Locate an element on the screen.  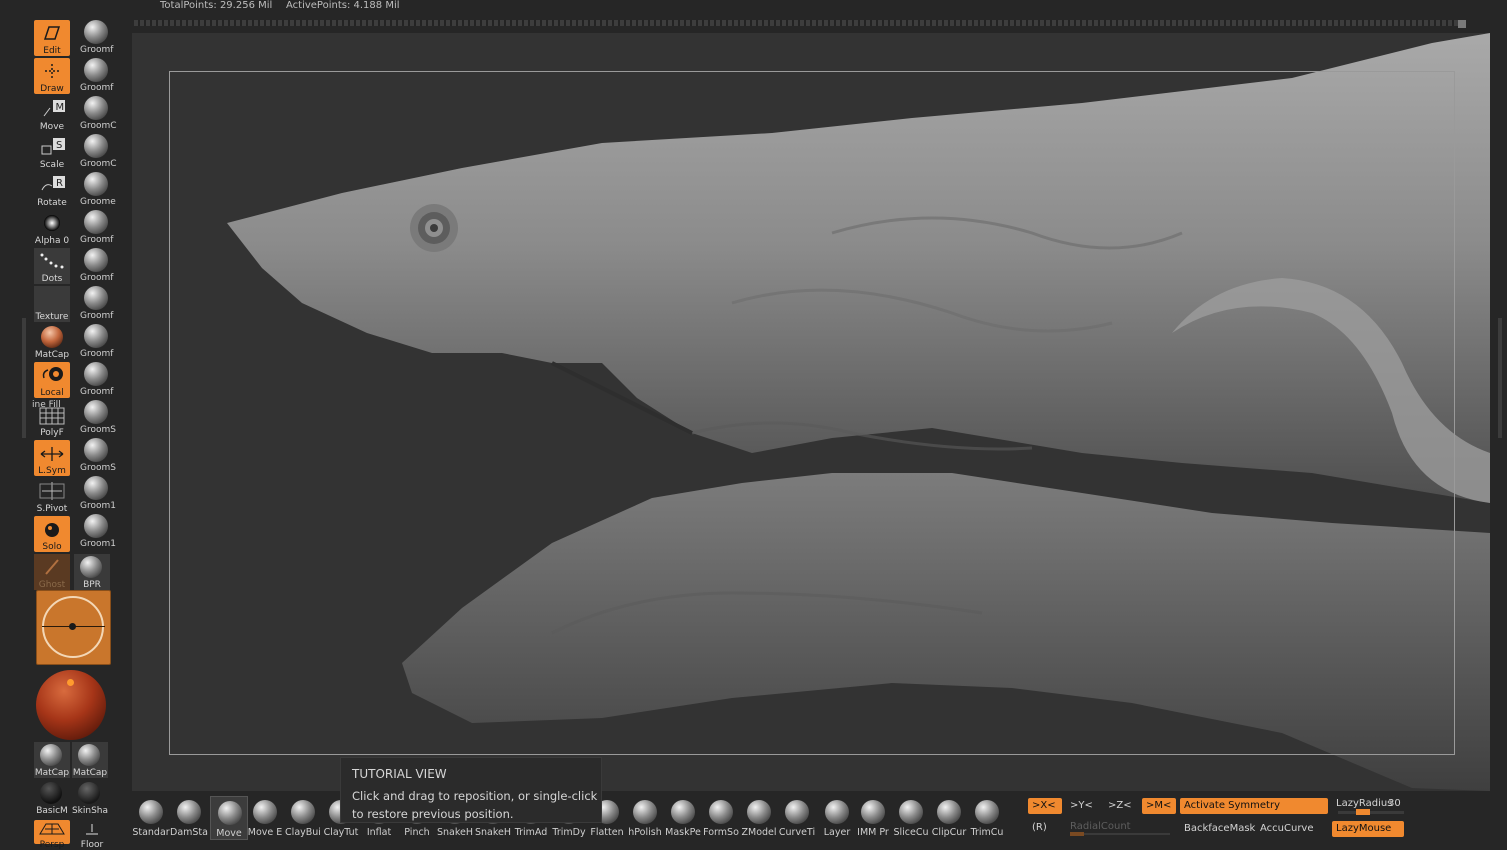
scale-button: S Scale is located at coordinates (52, 152).